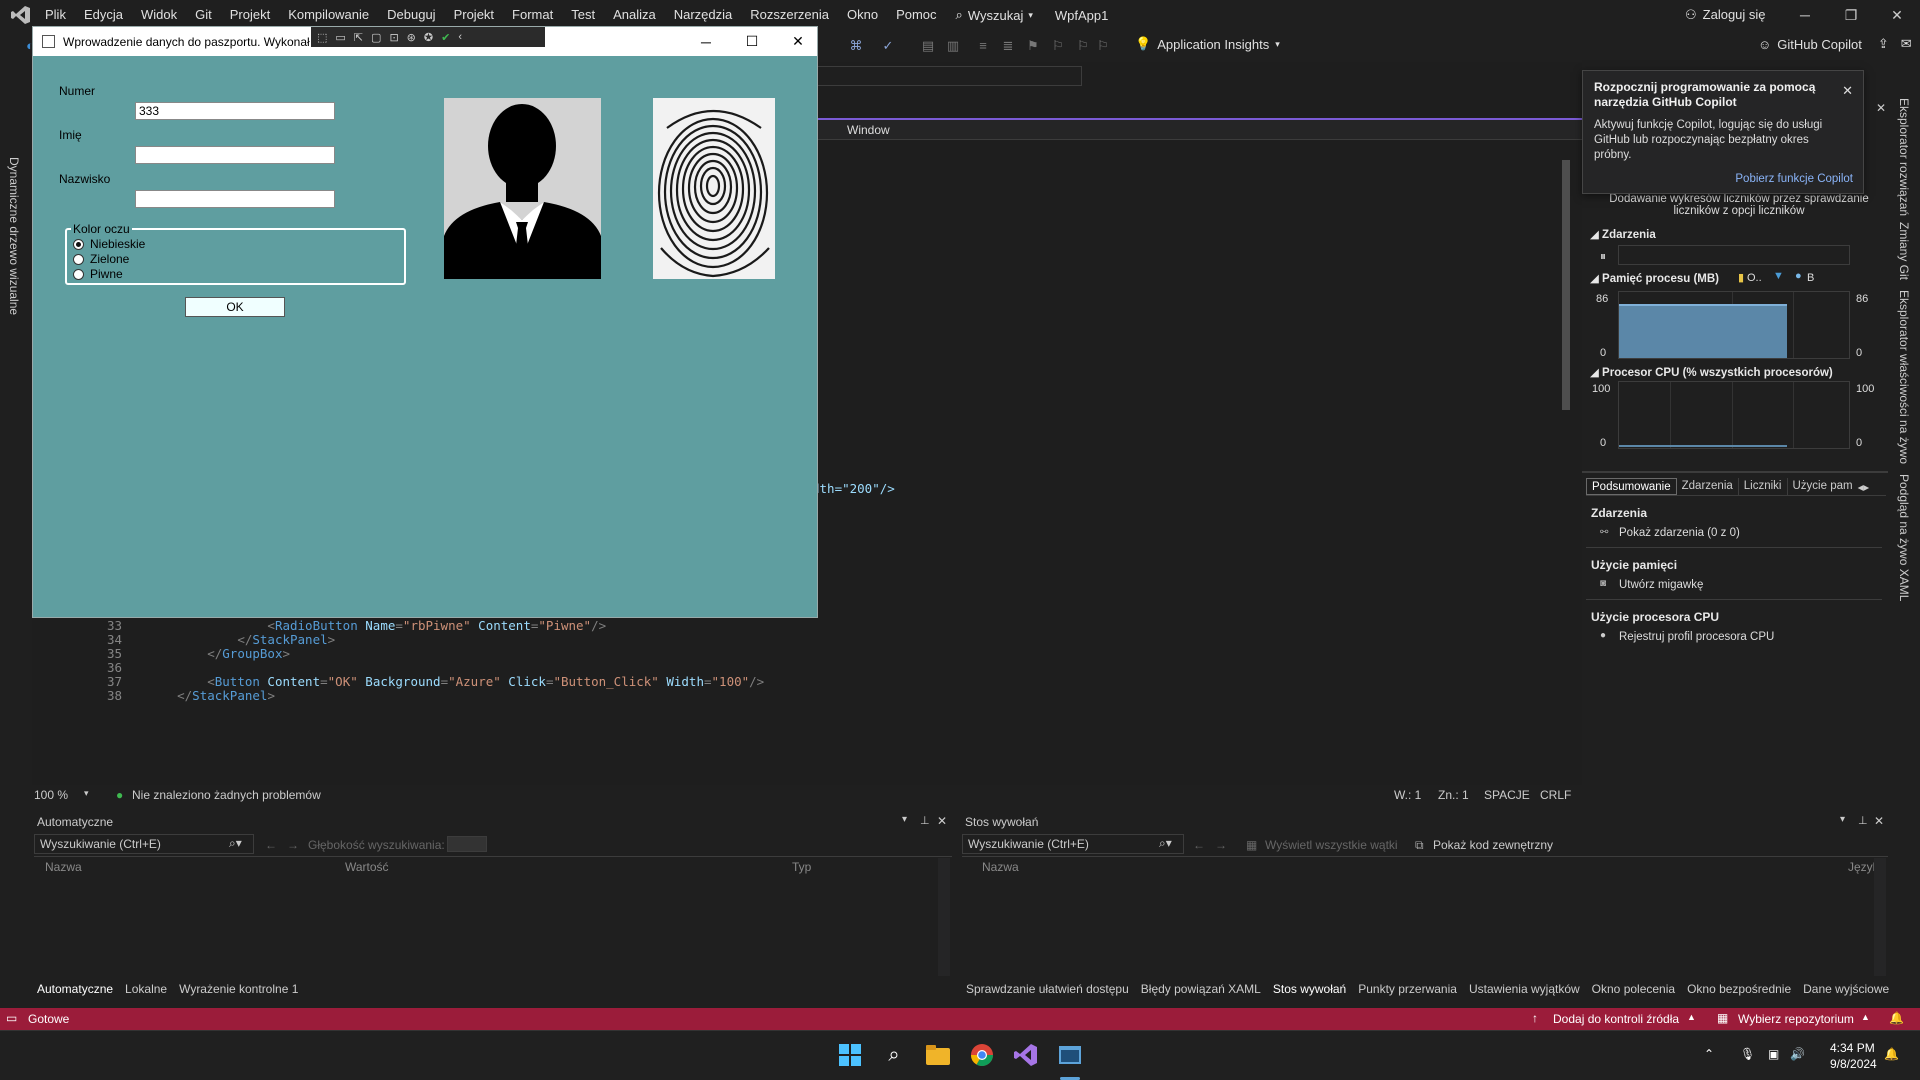 This screenshot has width=1920, height=1080. What do you see at coordinates (428, 37) in the screenshot?
I see `accessibility-icon: ✪` at bounding box center [428, 37].